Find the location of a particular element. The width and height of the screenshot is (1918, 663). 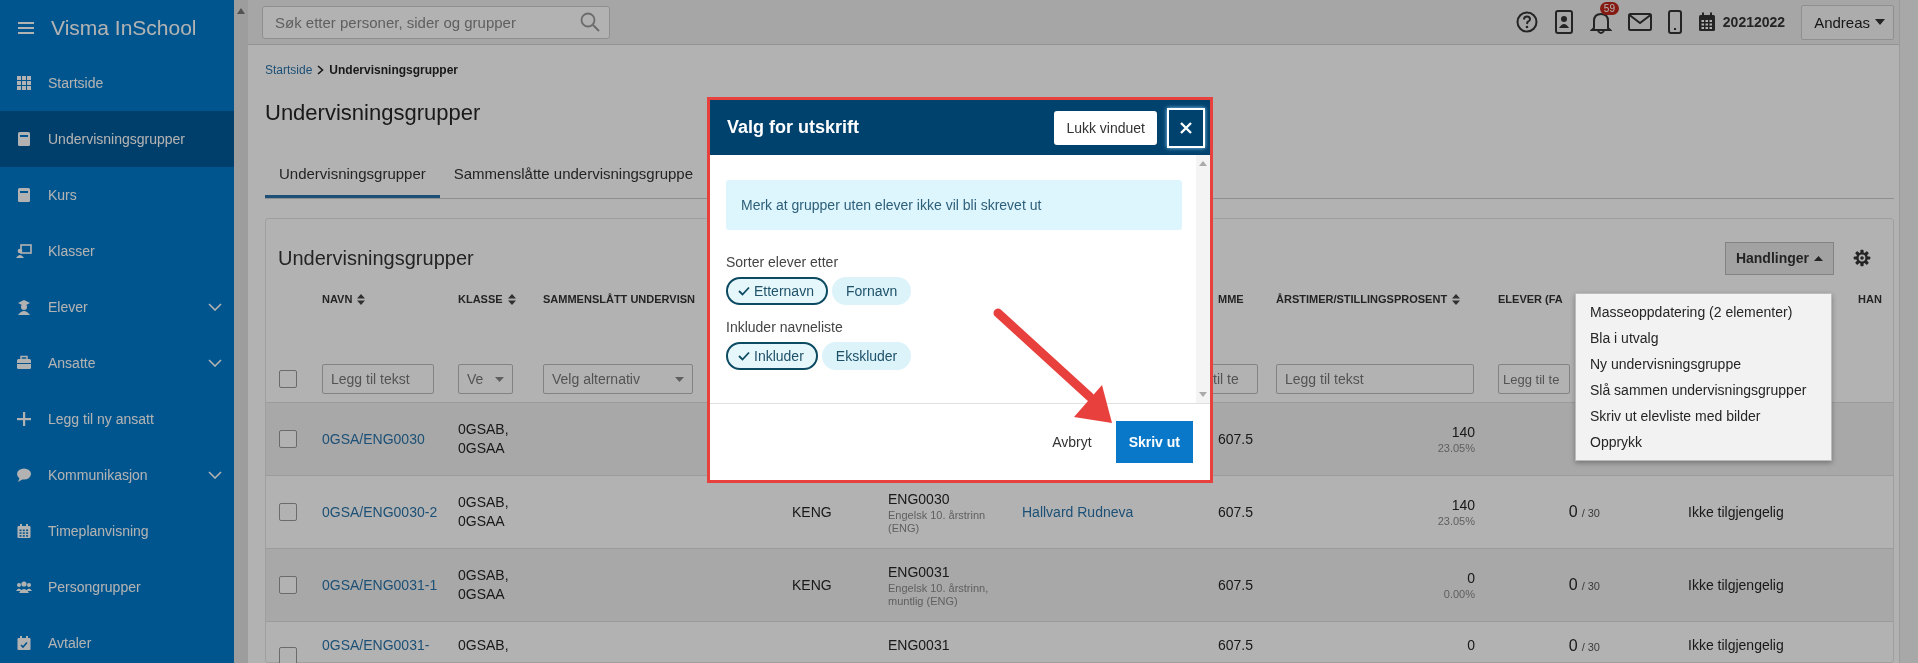

column-header: KLASSE is located at coordinates (500, 299).